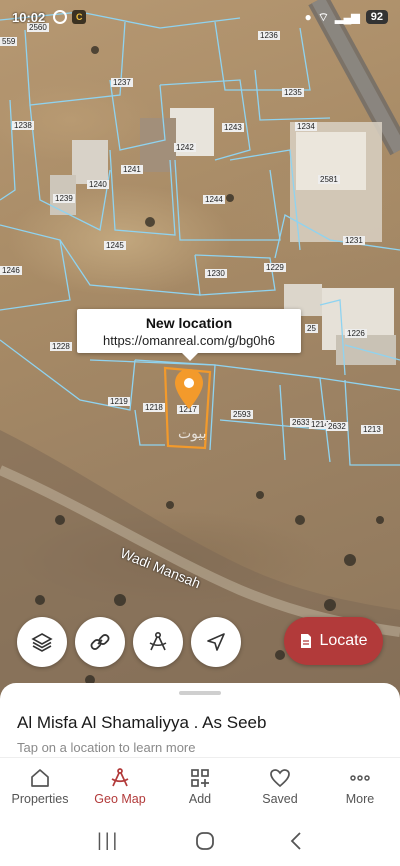 The height and width of the screenshot is (866, 400). I want to click on status-bar: 10:02 C ● ⌔ ▂▄▆ 92, so click(200, 17).